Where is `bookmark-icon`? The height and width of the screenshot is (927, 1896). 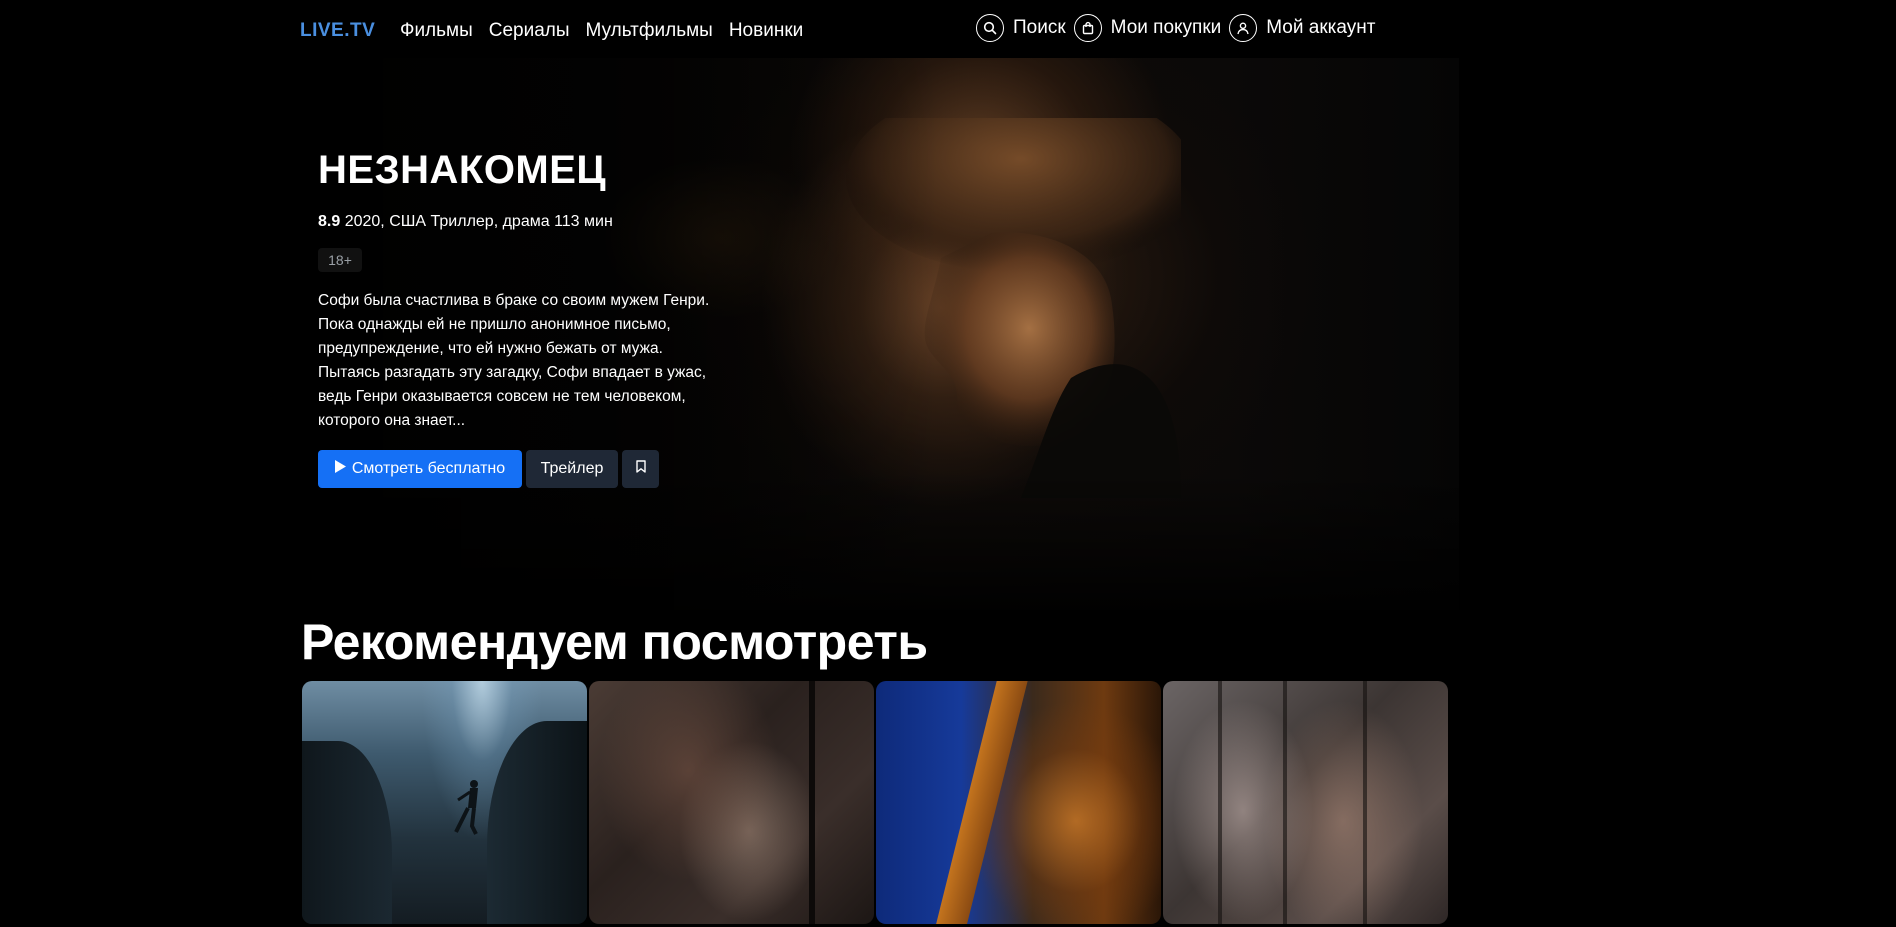 bookmark-icon is located at coordinates (640, 469).